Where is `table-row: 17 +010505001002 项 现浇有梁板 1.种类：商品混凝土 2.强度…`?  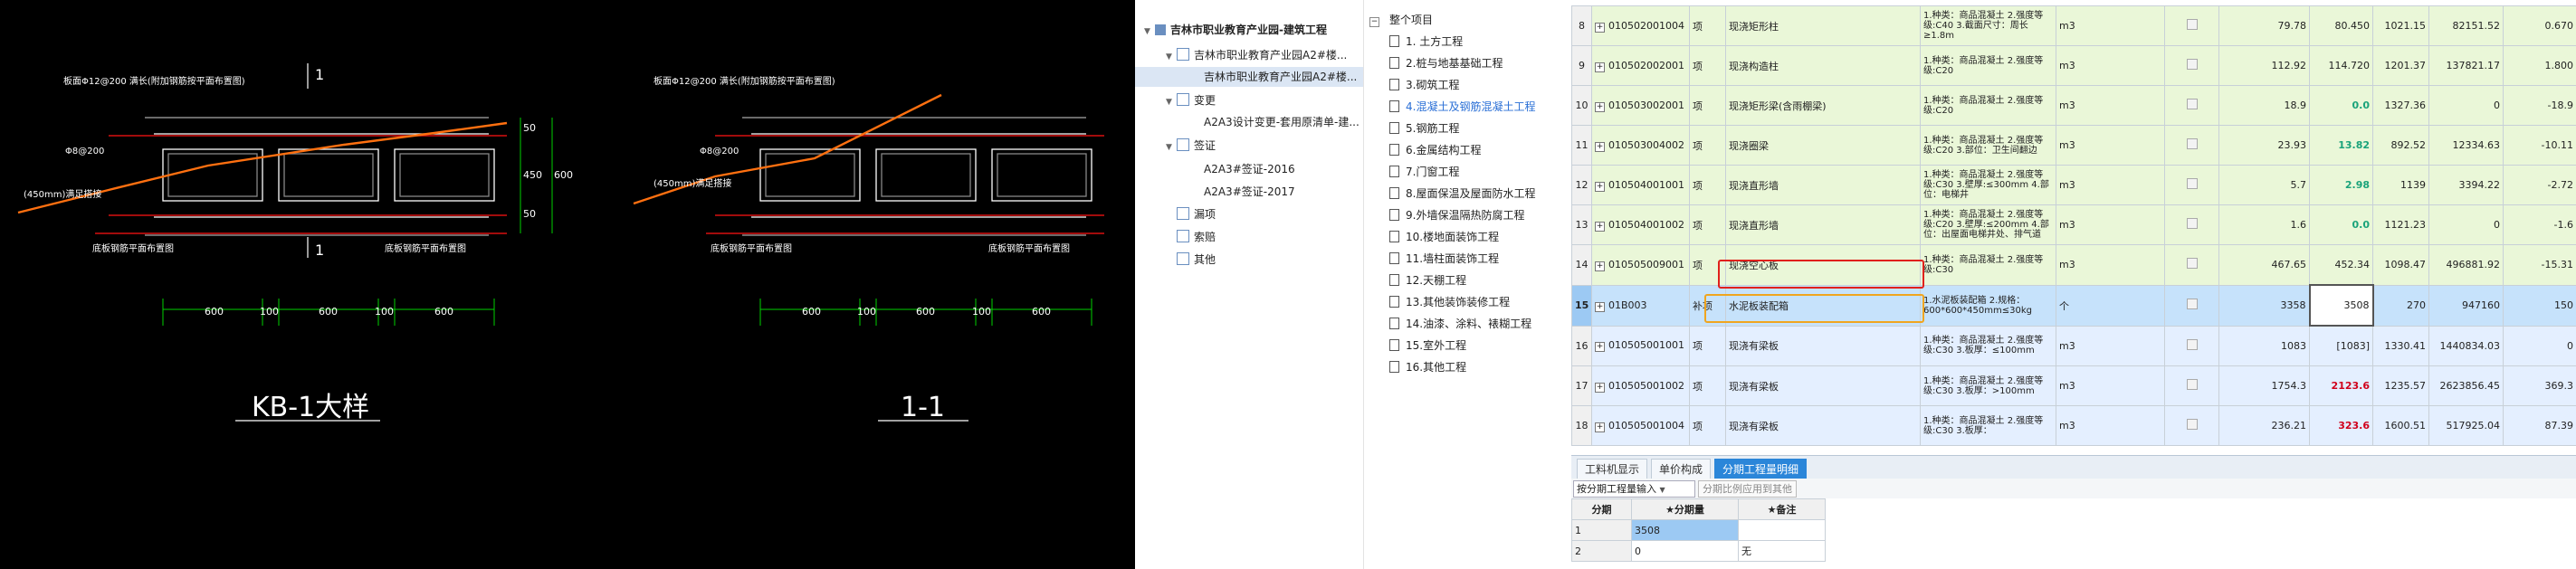 table-row: 17 +010505001002 项 现浇有梁板 1.种类：商品混凝土 2.强度… is located at coordinates (2073, 385).